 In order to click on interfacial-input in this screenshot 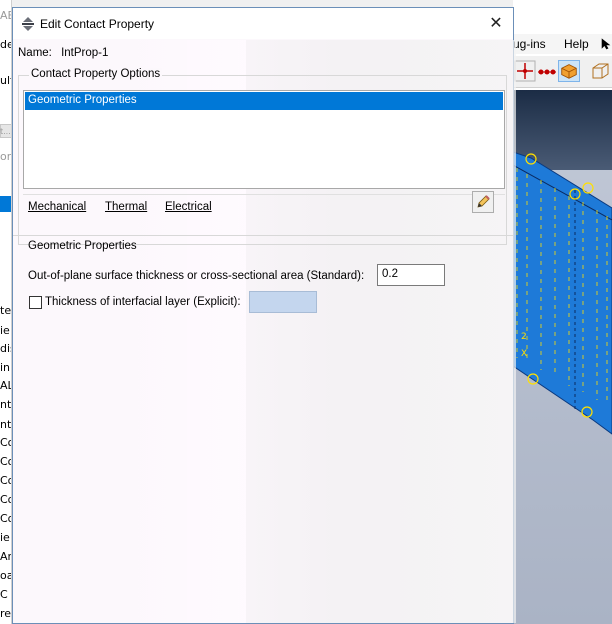, I will do `click(283, 302)`.